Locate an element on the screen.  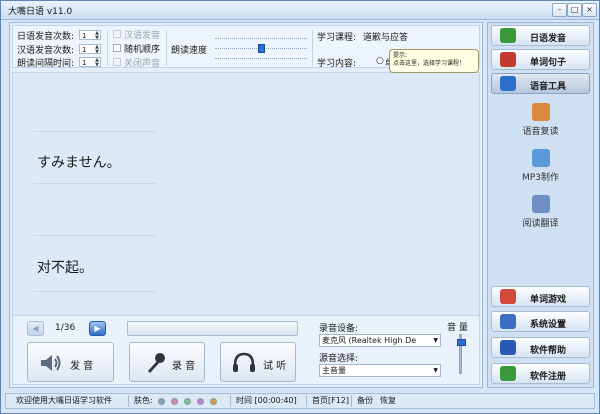
sidebar-item-word-games: 单词游戏 is located at coordinates (540, 296).